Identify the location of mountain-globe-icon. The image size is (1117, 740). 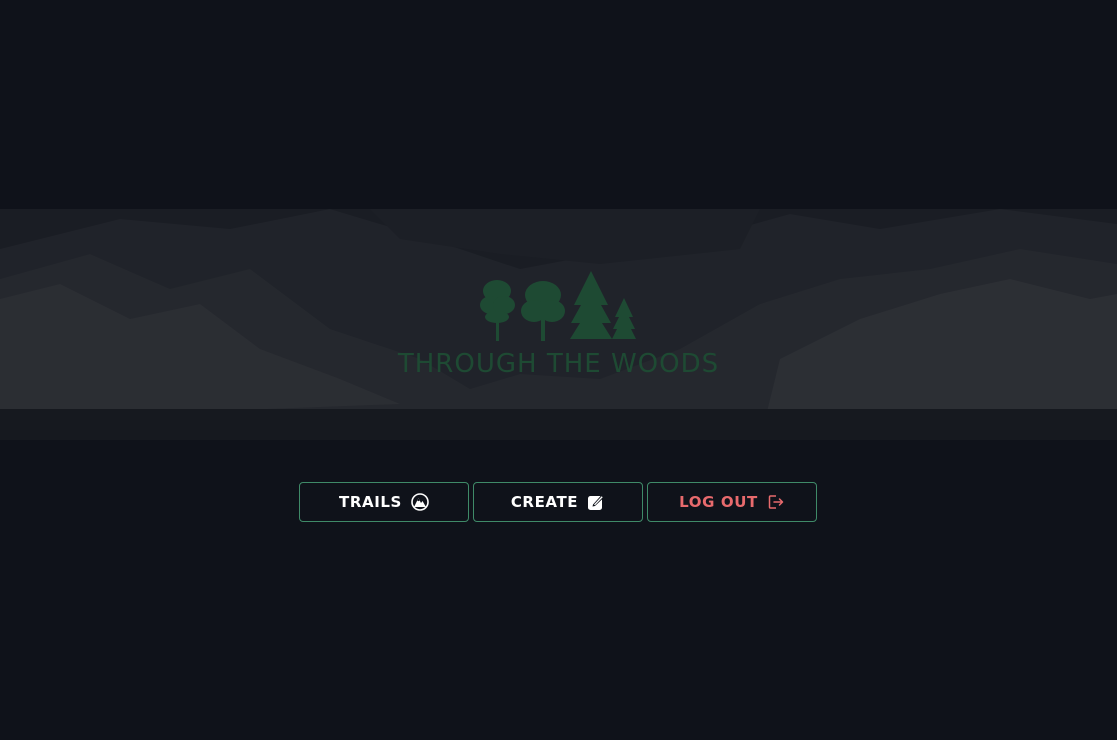
(420, 502).